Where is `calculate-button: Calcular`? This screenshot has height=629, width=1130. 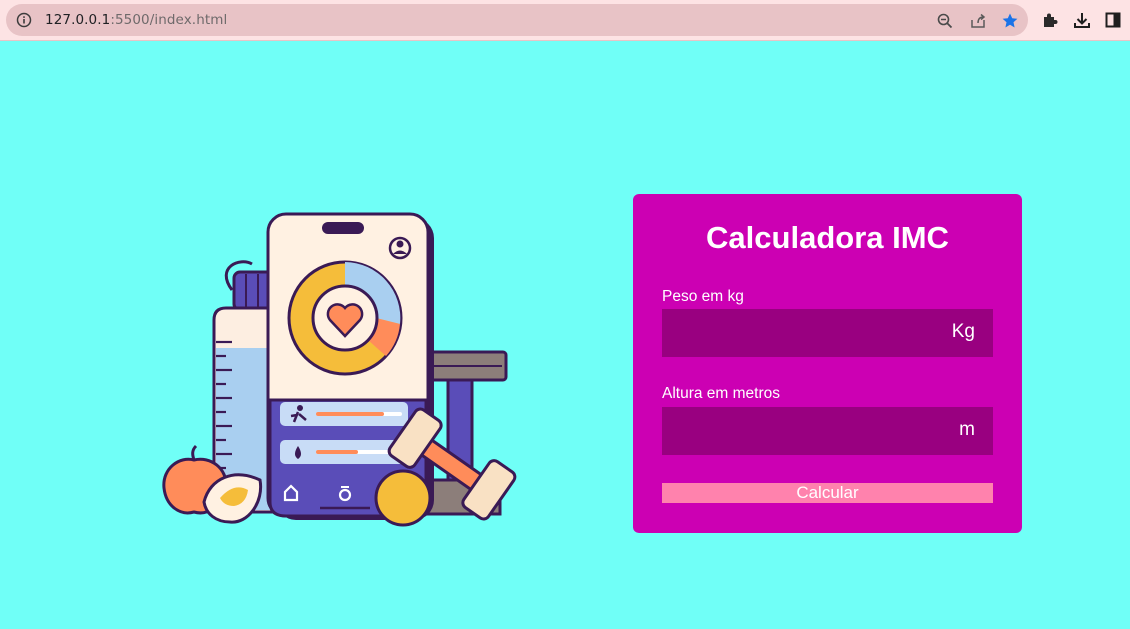
calculate-button: Calcular is located at coordinates (827, 493).